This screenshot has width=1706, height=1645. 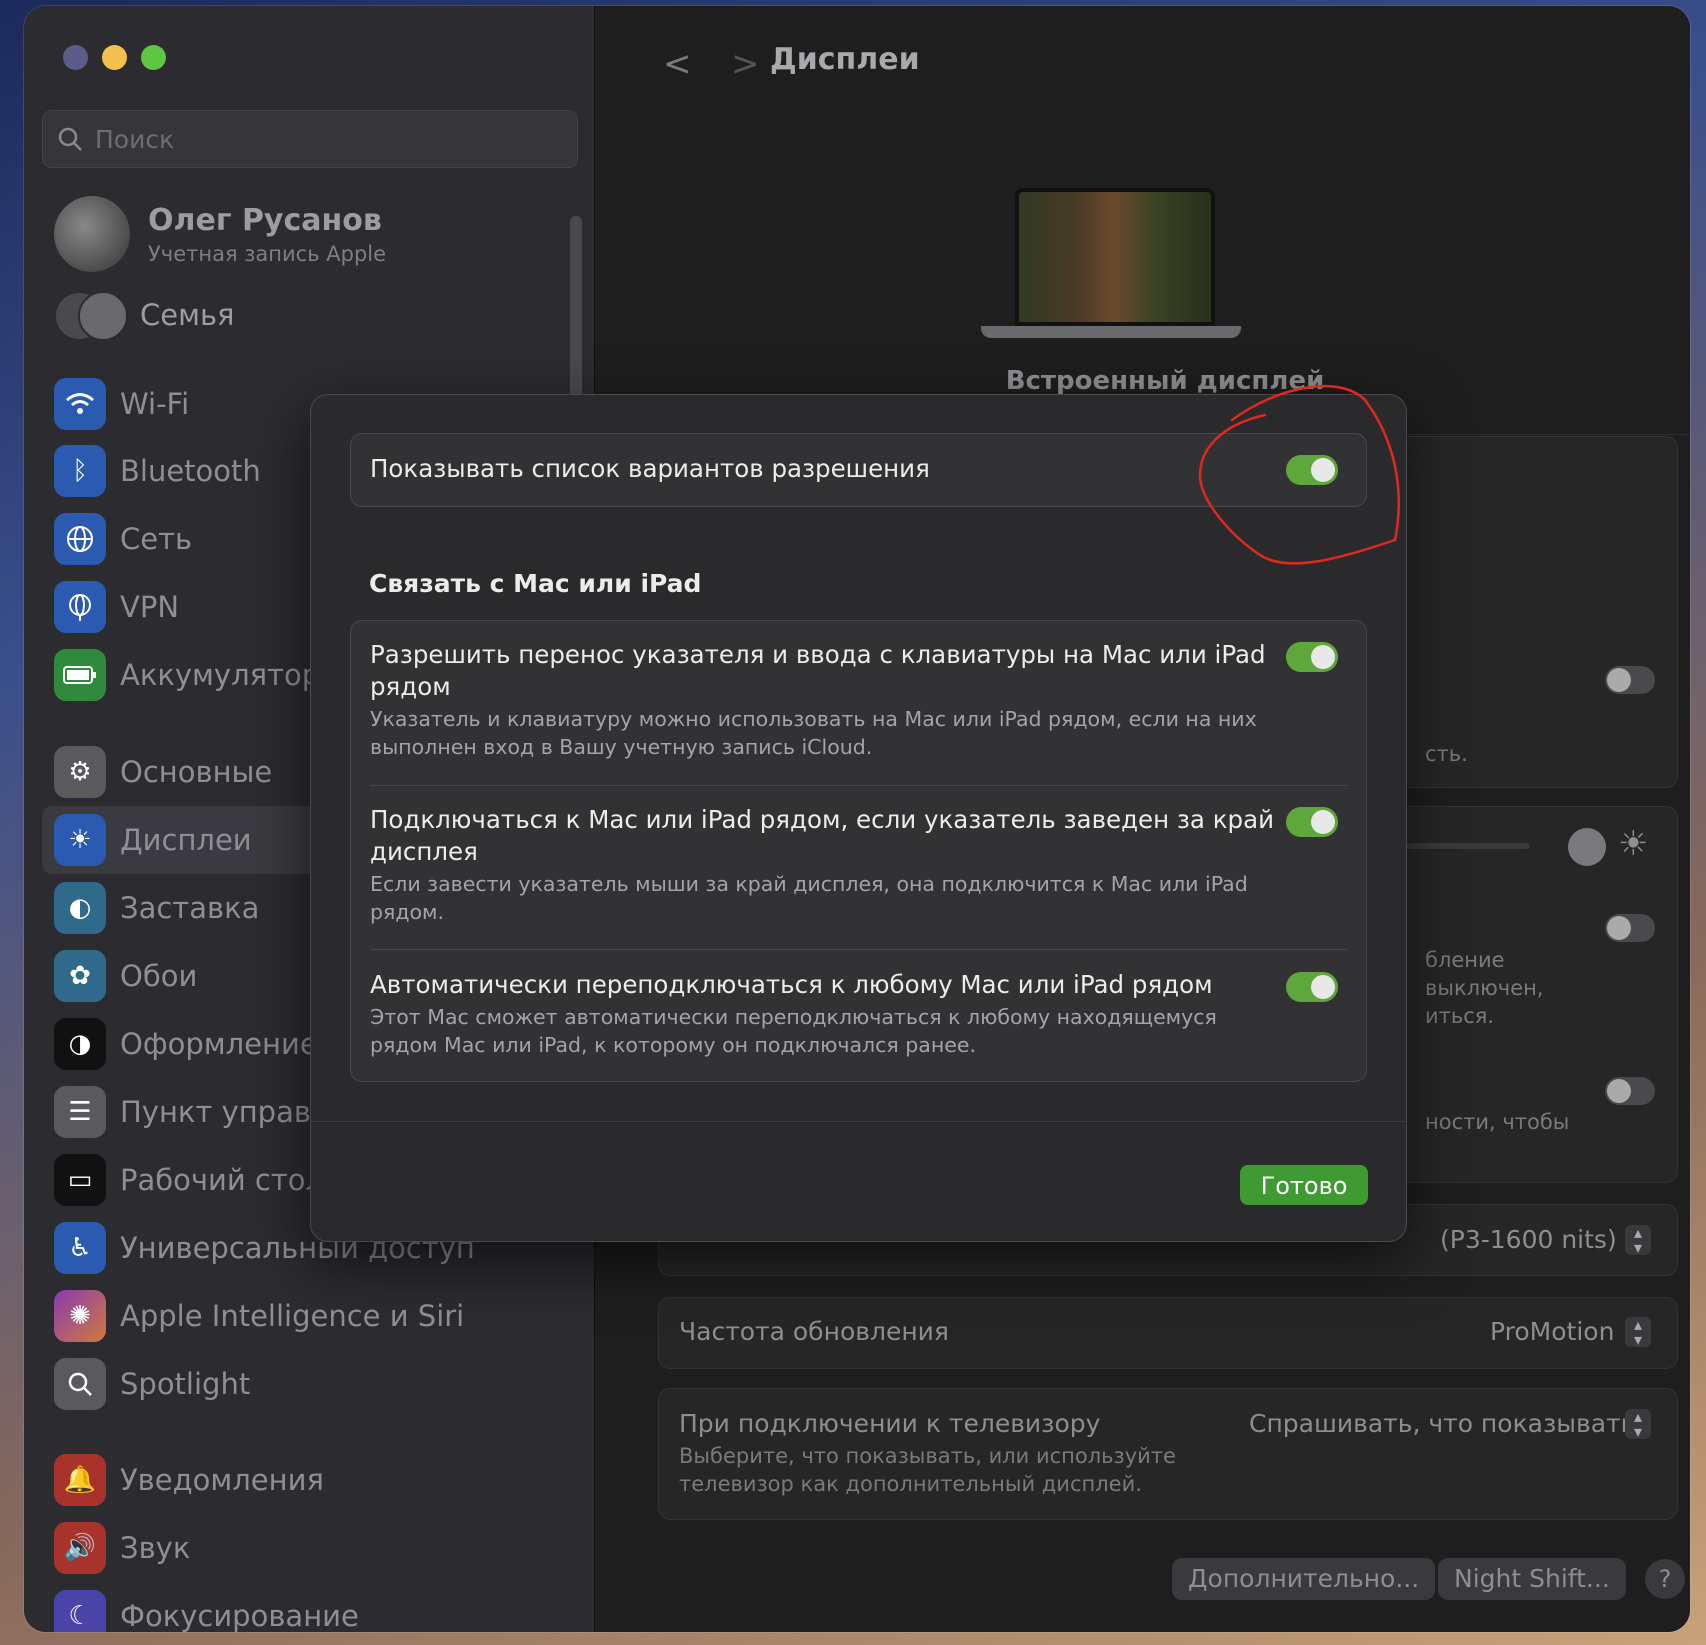 I want to click on background-text: иться., so click(x=1460, y=1016).